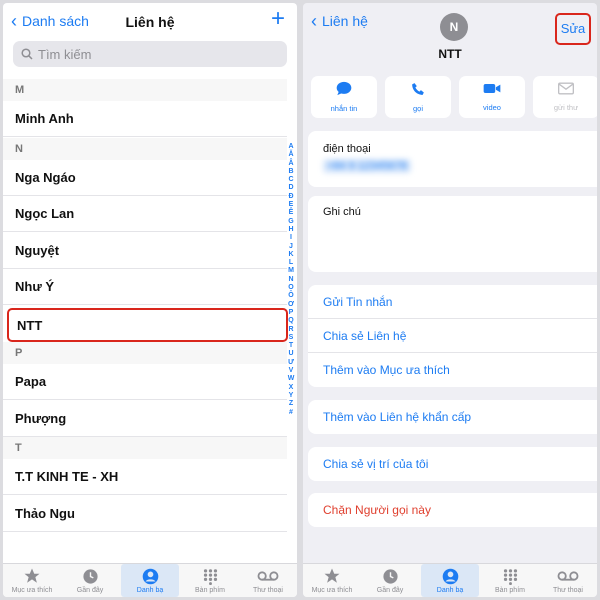 The height and width of the screenshot is (600, 600). Describe the element at coordinates (291, 305) in the screenshot. I see `index-letter: Ơ` at that location.